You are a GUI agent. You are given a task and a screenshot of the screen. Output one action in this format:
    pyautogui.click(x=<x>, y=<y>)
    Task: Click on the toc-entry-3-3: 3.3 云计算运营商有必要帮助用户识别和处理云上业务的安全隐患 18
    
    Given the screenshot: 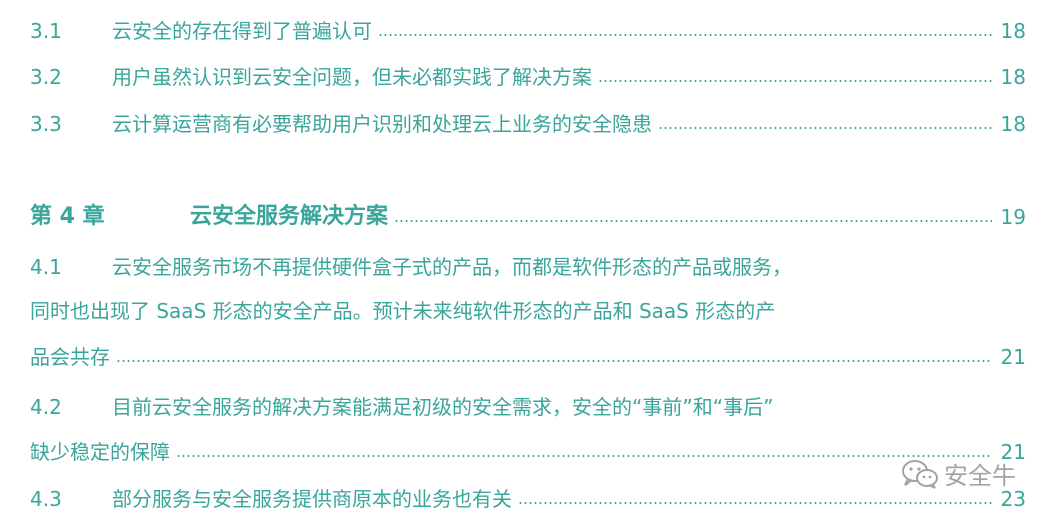 What is the action you would take?
    pyautogui.click(x=528, y=124)
    